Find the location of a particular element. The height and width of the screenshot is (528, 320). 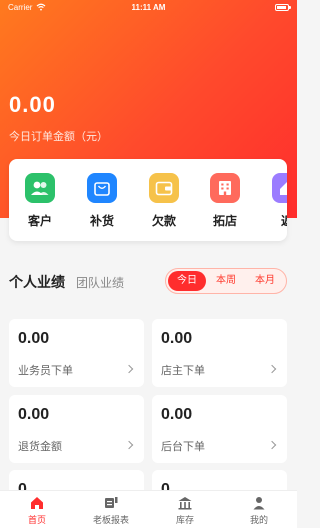

status-bar: Carrier 11:11 AM is located at coordinates (148, 8).